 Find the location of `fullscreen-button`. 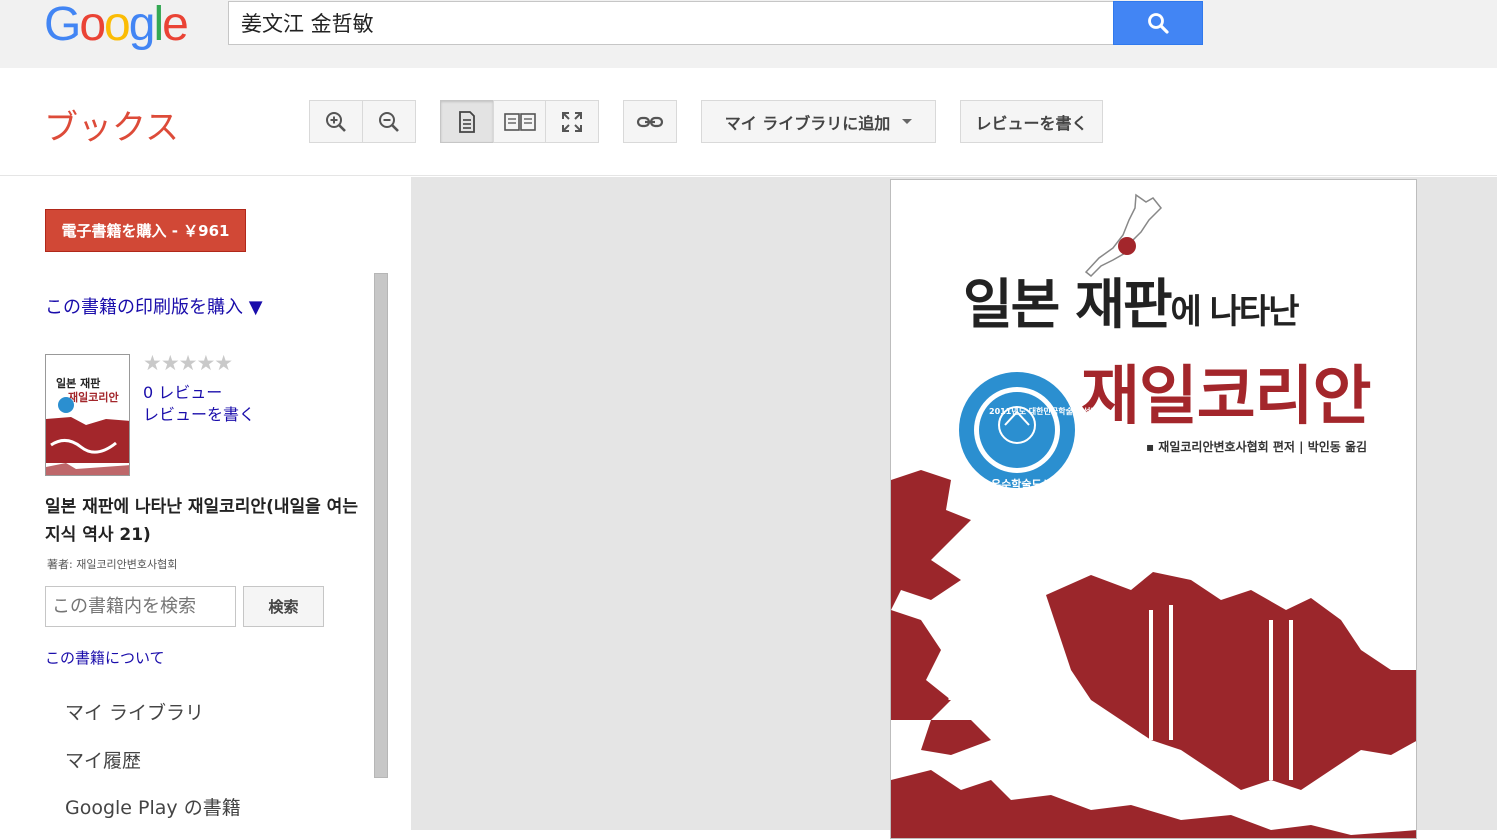

fullscreen-button is located at coordinates (572, 121).